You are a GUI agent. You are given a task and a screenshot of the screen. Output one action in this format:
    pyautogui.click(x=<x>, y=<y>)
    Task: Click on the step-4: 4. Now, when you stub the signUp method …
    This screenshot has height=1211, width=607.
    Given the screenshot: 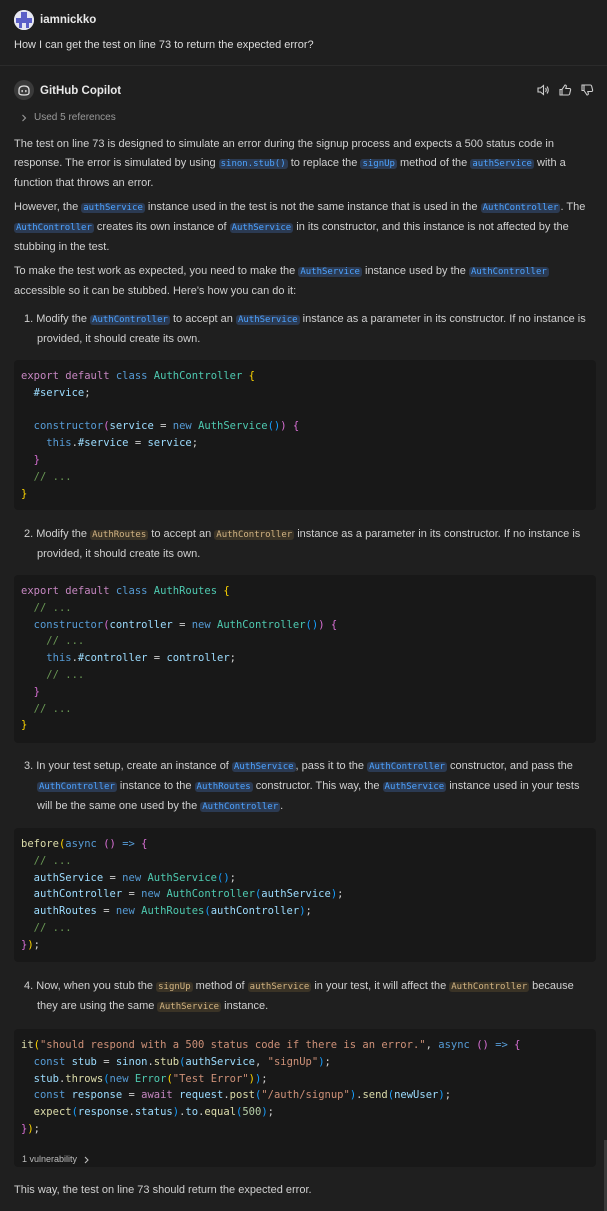 What is the action you would take?
    pyautogui.click(x=309, y=997)
    